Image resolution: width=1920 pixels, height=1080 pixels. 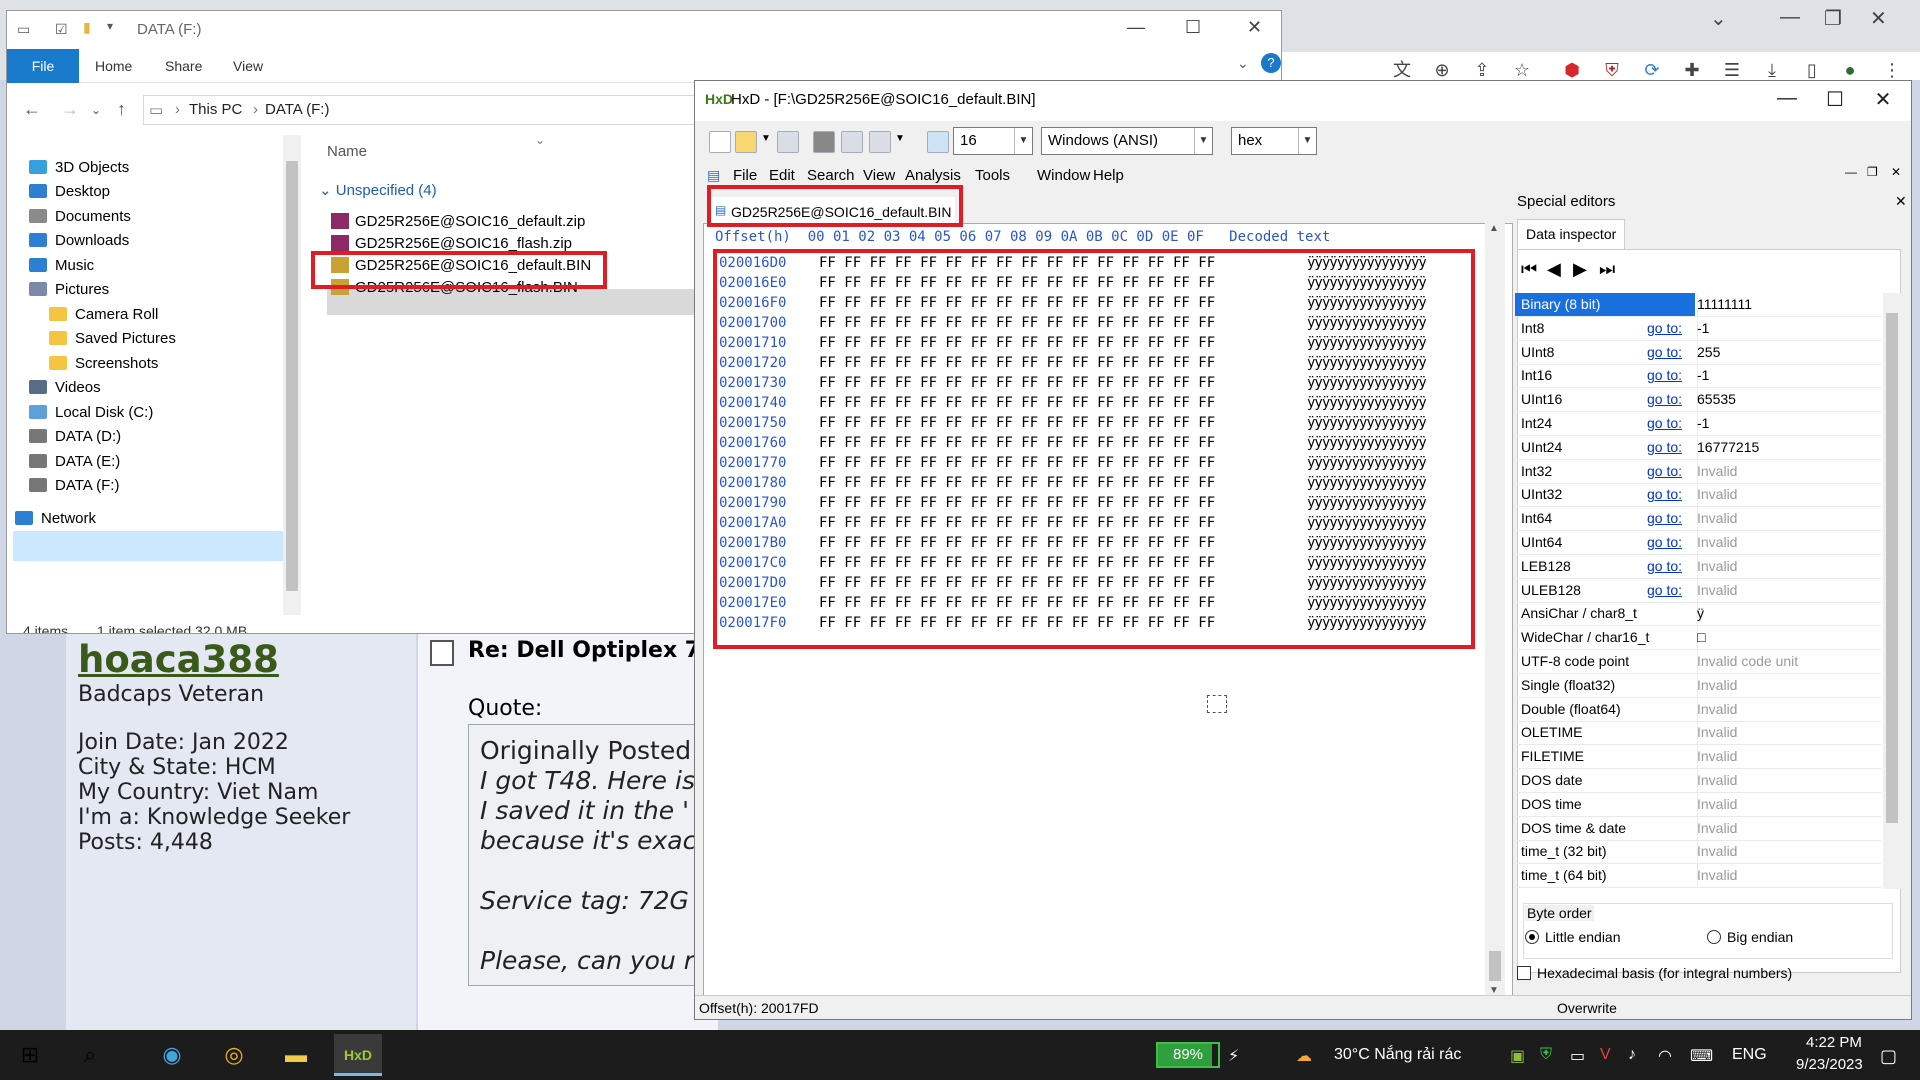 I want to click on star-icon: ☆, so click(x=1522, y=70).